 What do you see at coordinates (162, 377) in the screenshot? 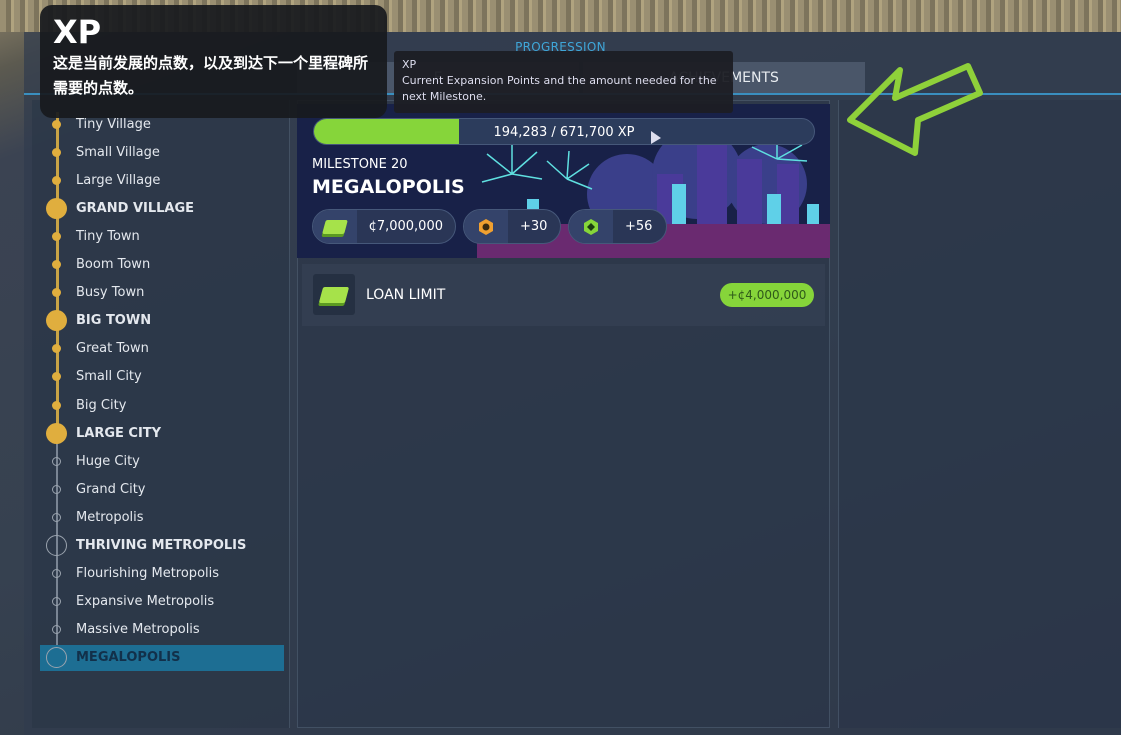
I see `milestone-item: Small City` at bounding box center [162, 377].